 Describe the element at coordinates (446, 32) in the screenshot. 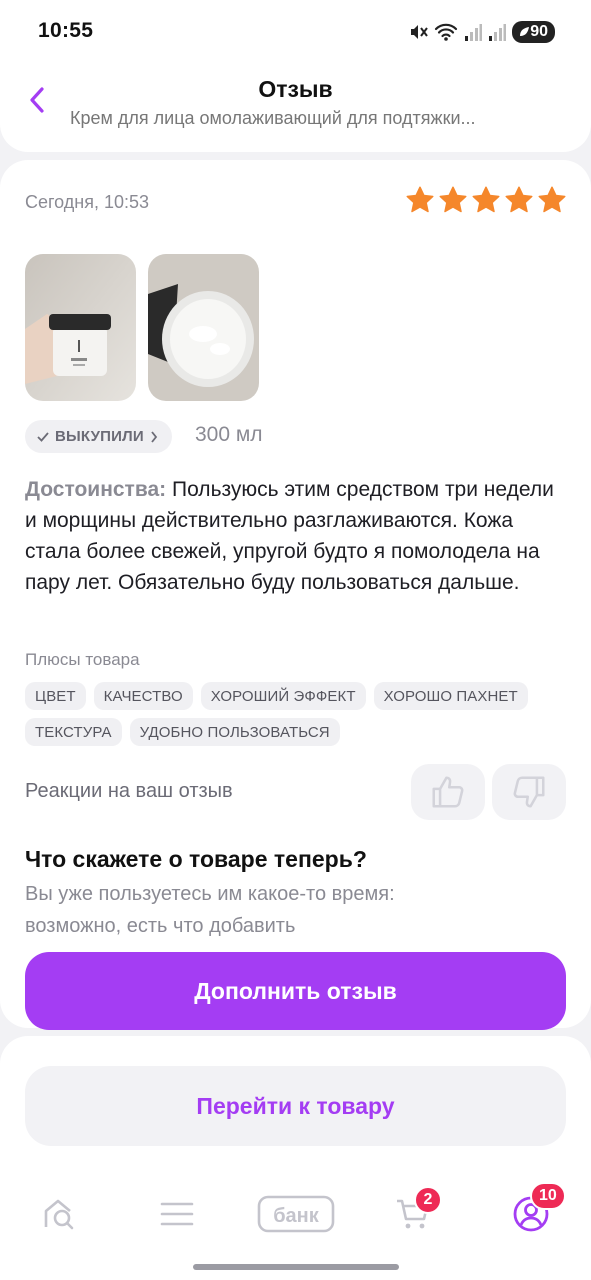

I see `wifi-icon` at that location.